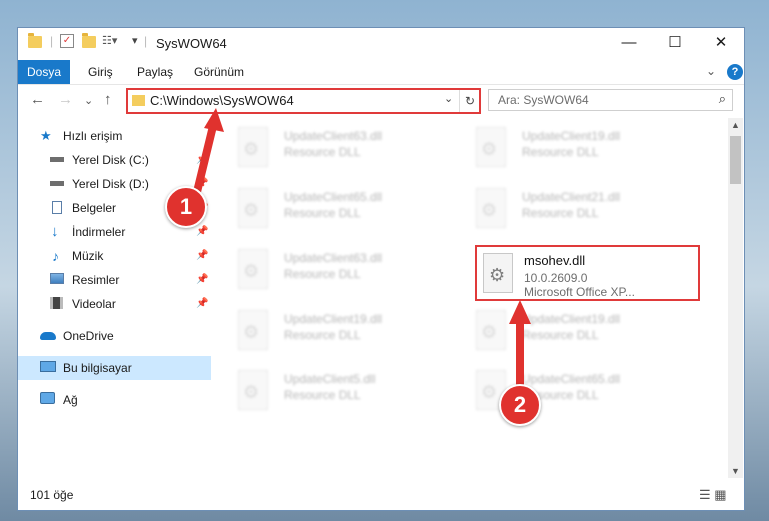 The image size is (769, 521). I want to click on annotation-badge-1: 1, so click(186, 207).